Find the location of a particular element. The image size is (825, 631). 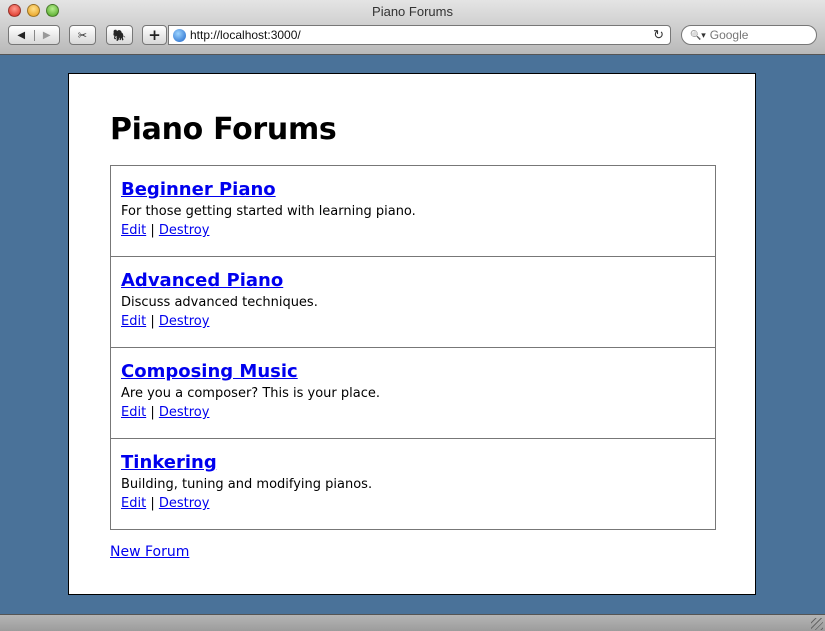

globe-icon is located at coordinates (179, 35).